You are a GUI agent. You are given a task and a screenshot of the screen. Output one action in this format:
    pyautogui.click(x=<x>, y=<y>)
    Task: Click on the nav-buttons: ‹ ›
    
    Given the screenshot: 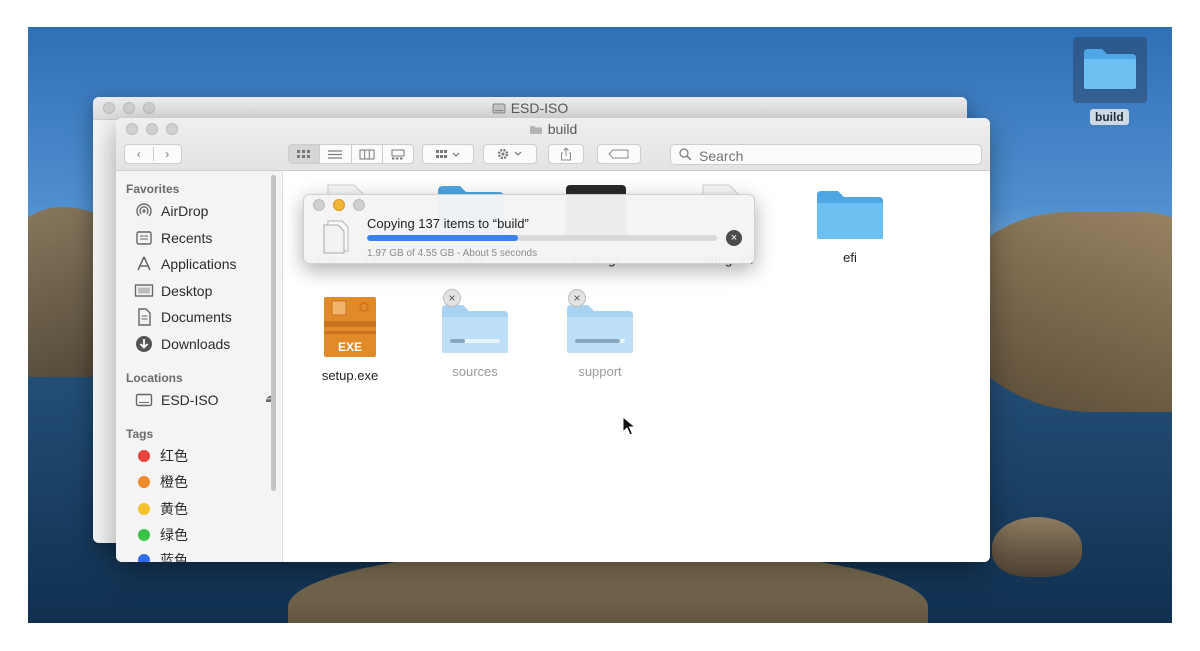 What is the action you would take?
    pyautogui.click(x=153, y=154)
    